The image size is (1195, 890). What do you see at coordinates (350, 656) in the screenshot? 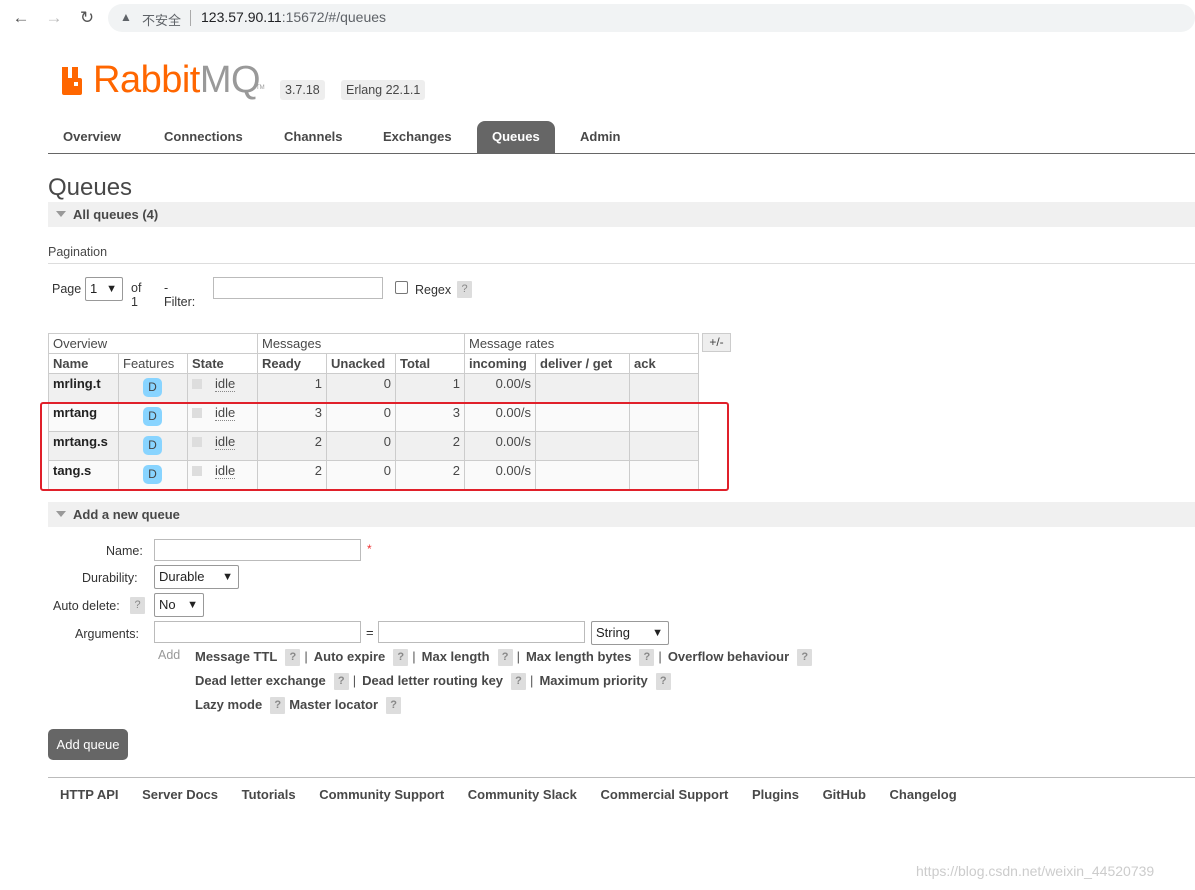
I see `shortcut-auto-expire: Auto expire` at bounding box center [350, 656].